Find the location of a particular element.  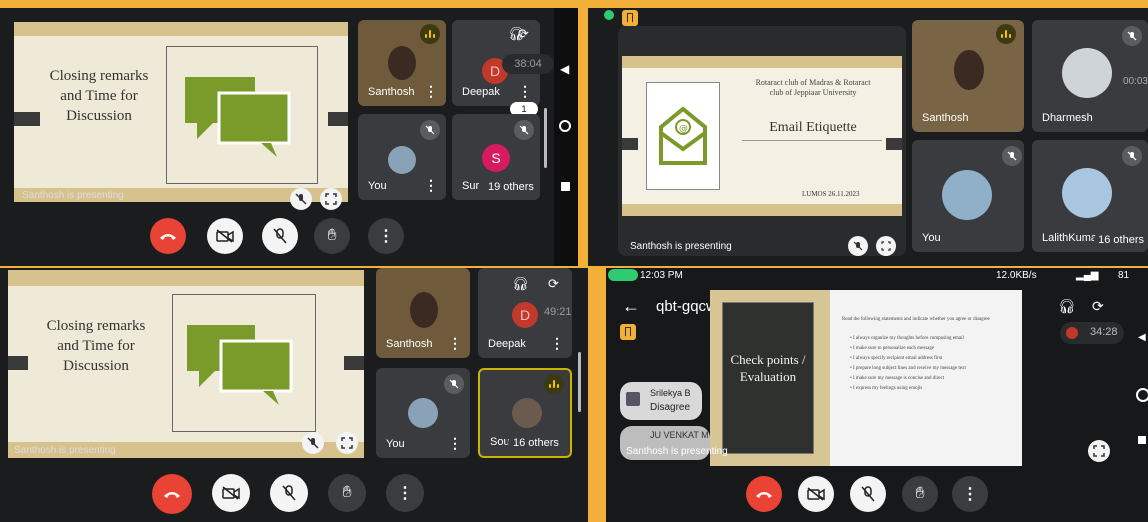

participant-tile-others: Sou 16 others is located at coordinates (525, 413).